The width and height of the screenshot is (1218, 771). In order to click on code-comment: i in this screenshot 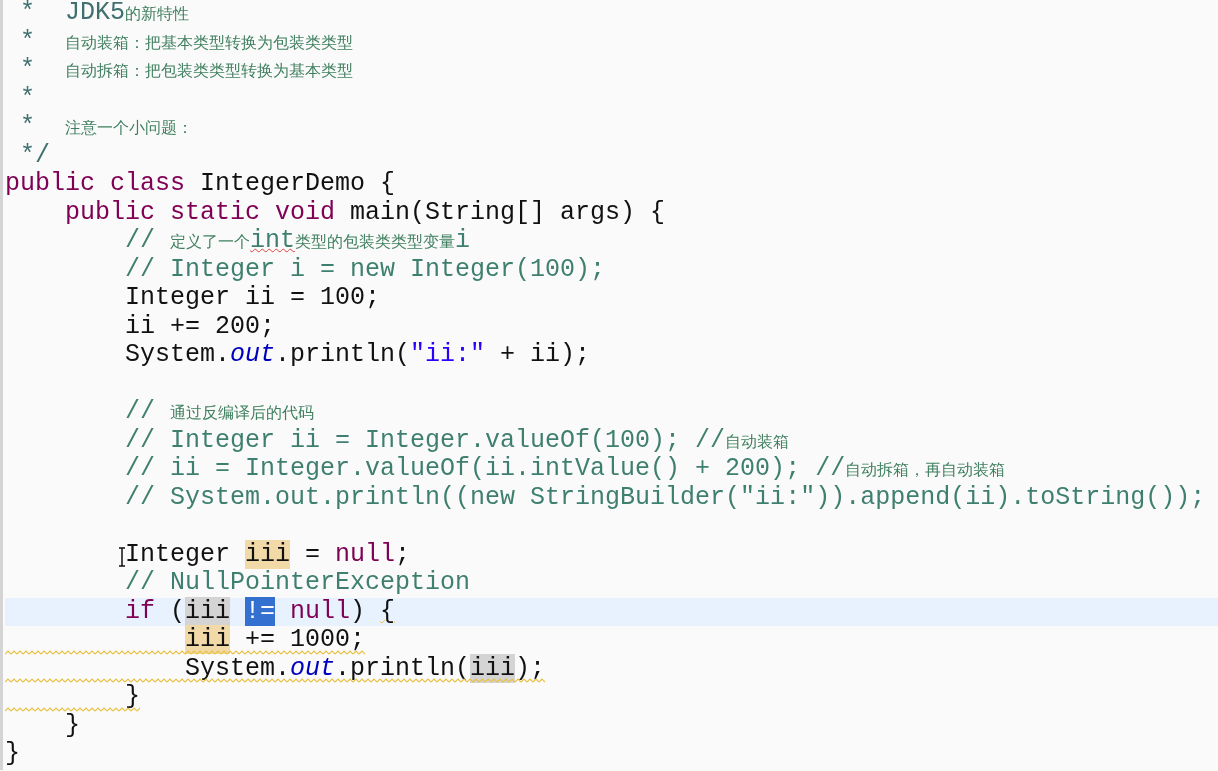, I will do `click(463, 240)`.